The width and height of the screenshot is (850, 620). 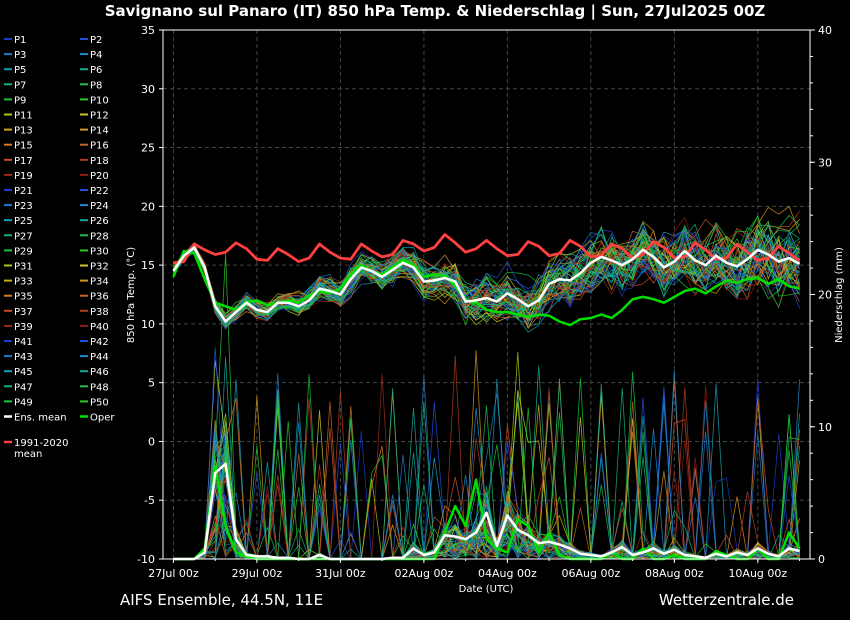 I want to click on legend-entry: P29, so click(x=23, y=251).